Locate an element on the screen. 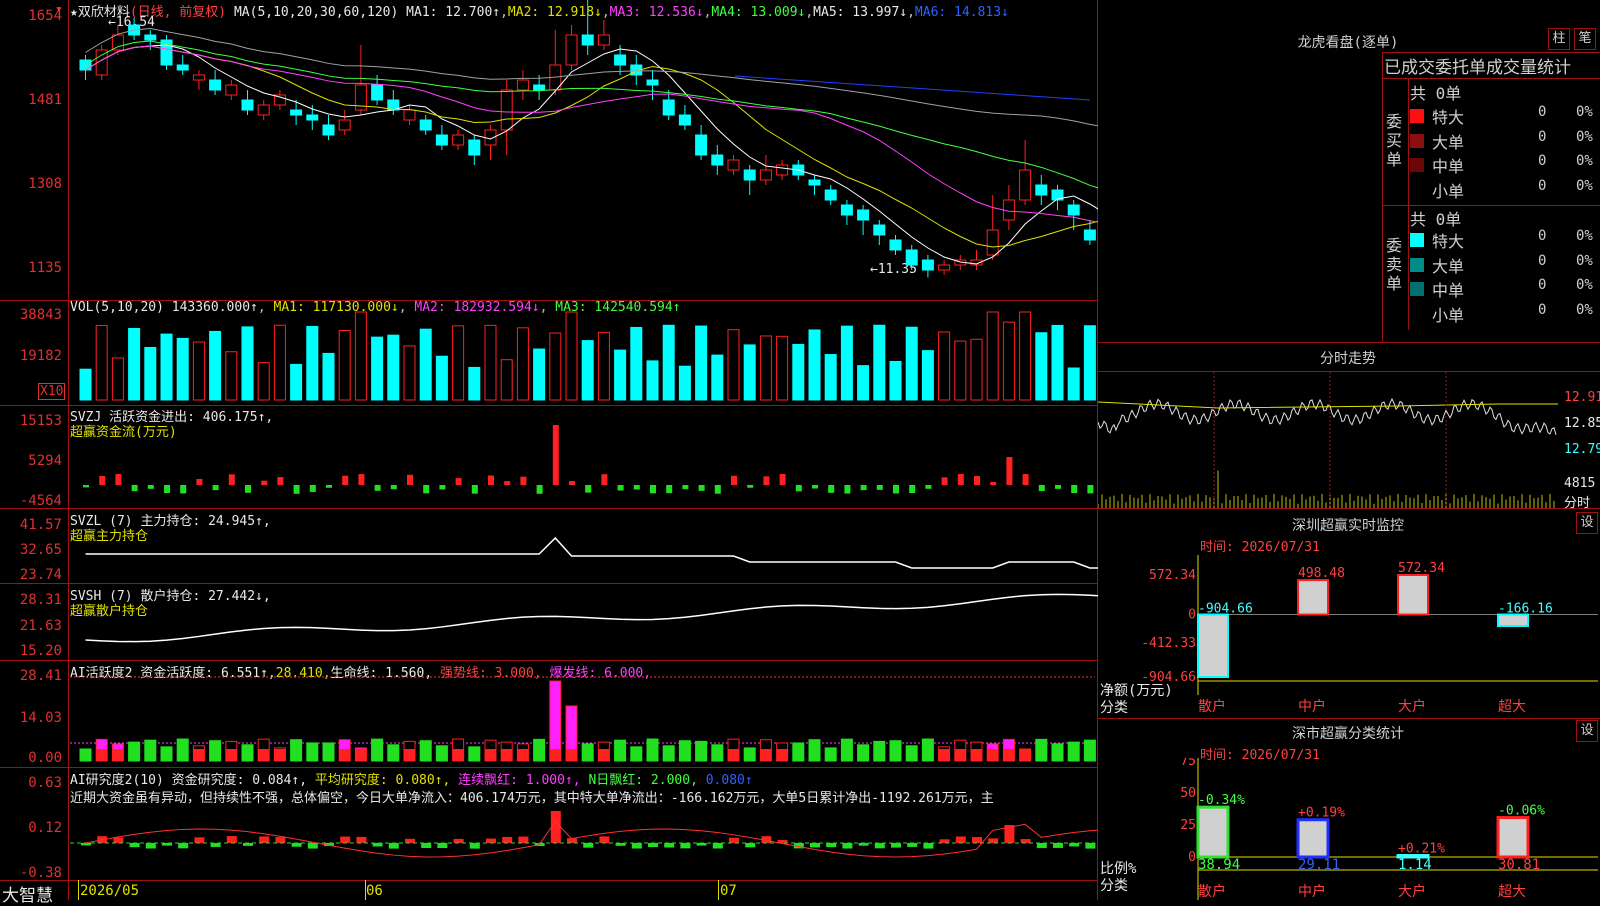 This screenshot has width=1600, height=906. intraday-chart is located at coordinates (1331, 440).